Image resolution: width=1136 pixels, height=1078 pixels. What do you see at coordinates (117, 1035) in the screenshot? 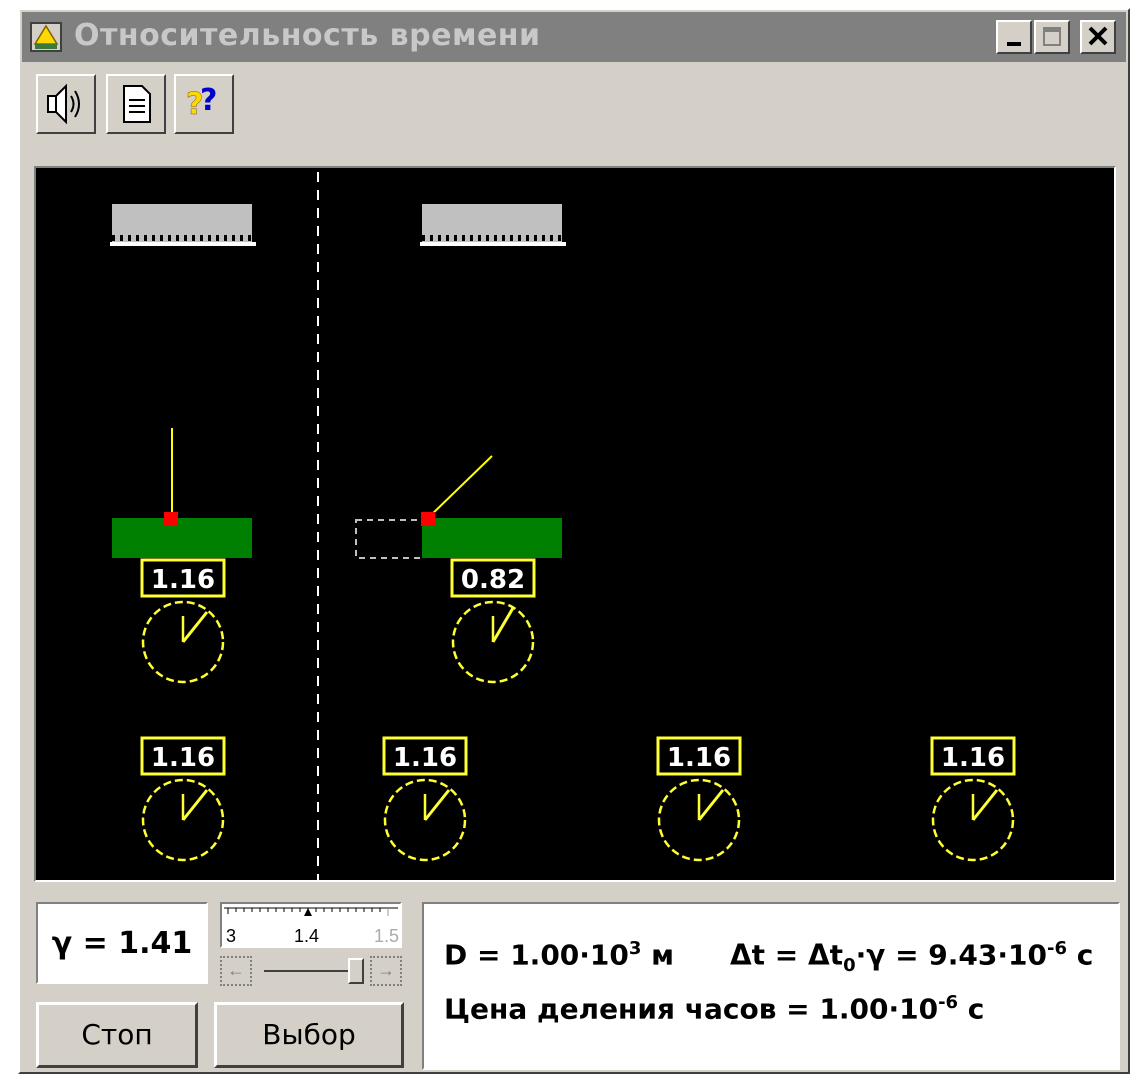
I see `stop-button: Стоп` at bounding box center [117, 1035].